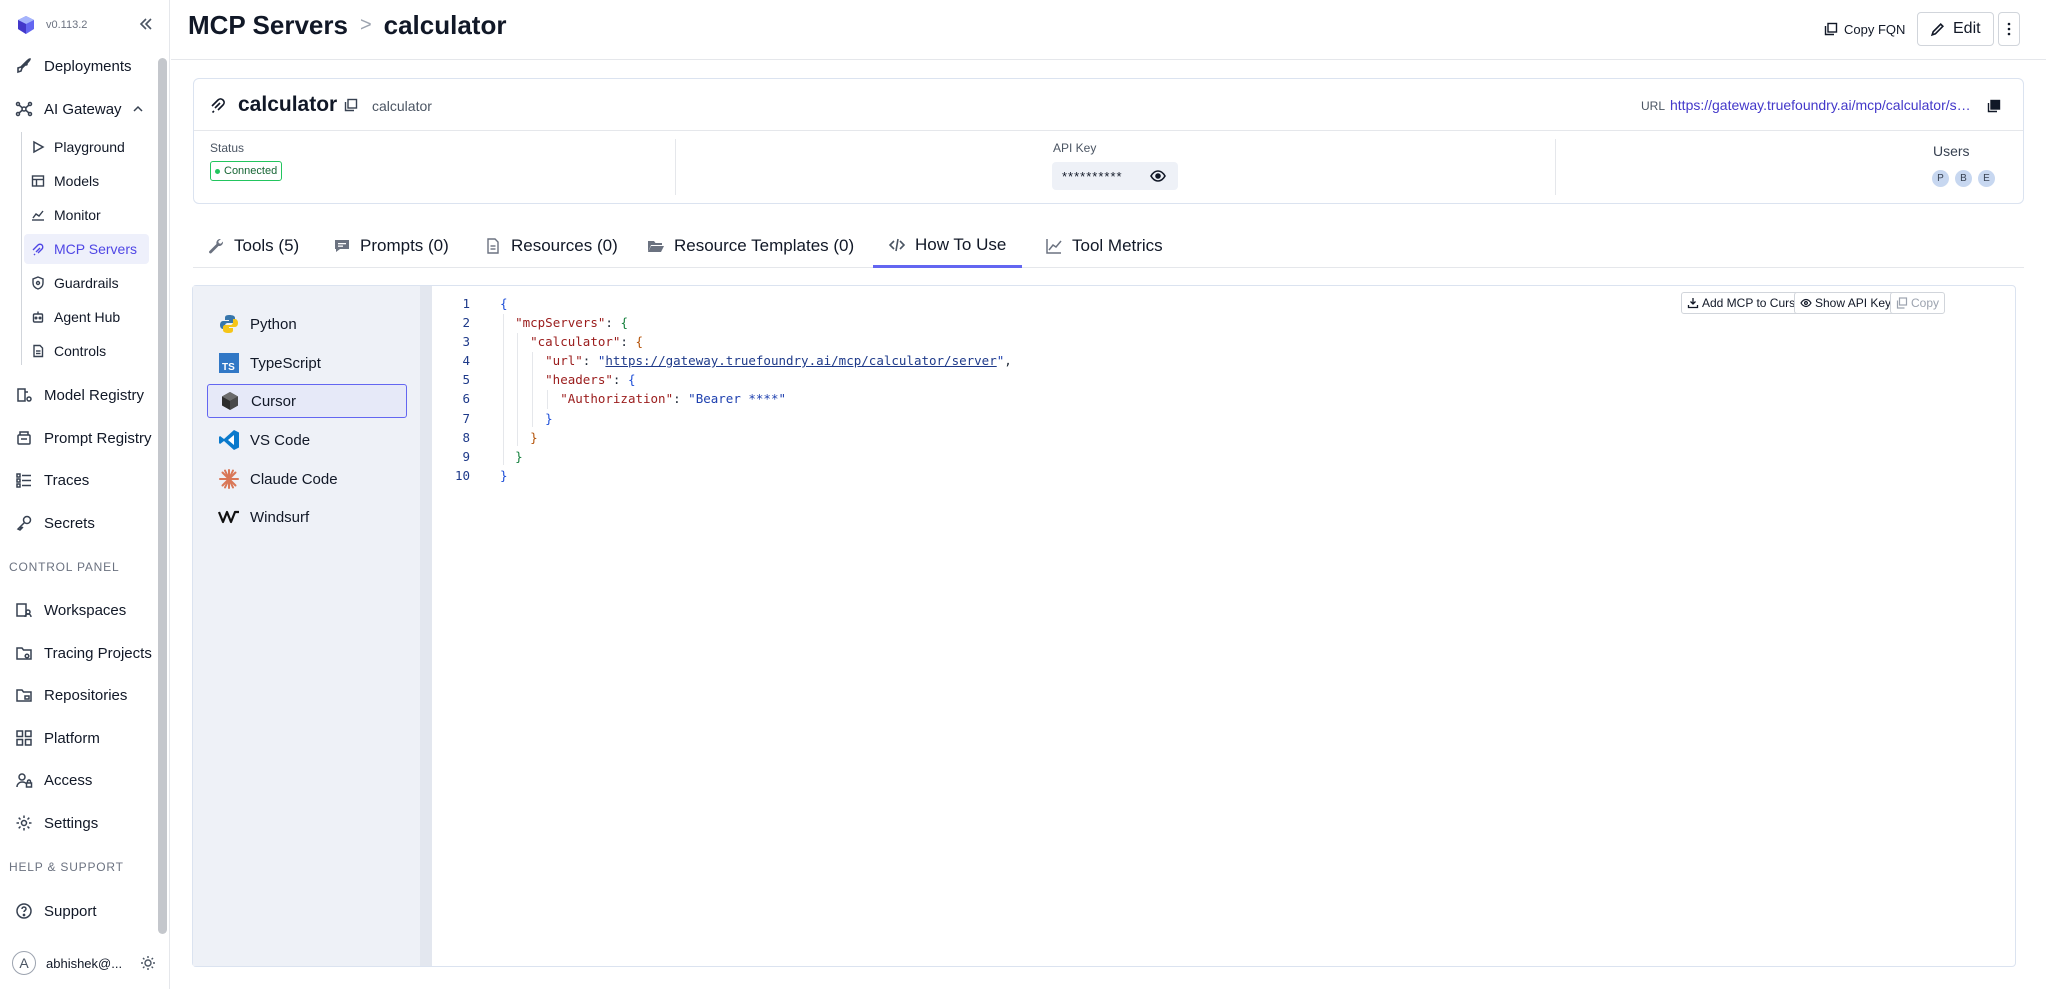 The image size is (2046, 989). I want to click on copy-code-button: Copy, so click(1917, 303).